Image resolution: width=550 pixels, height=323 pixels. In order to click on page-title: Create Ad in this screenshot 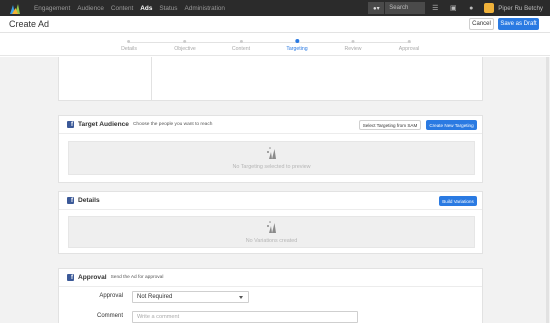, I will do `click(29, 24)`.